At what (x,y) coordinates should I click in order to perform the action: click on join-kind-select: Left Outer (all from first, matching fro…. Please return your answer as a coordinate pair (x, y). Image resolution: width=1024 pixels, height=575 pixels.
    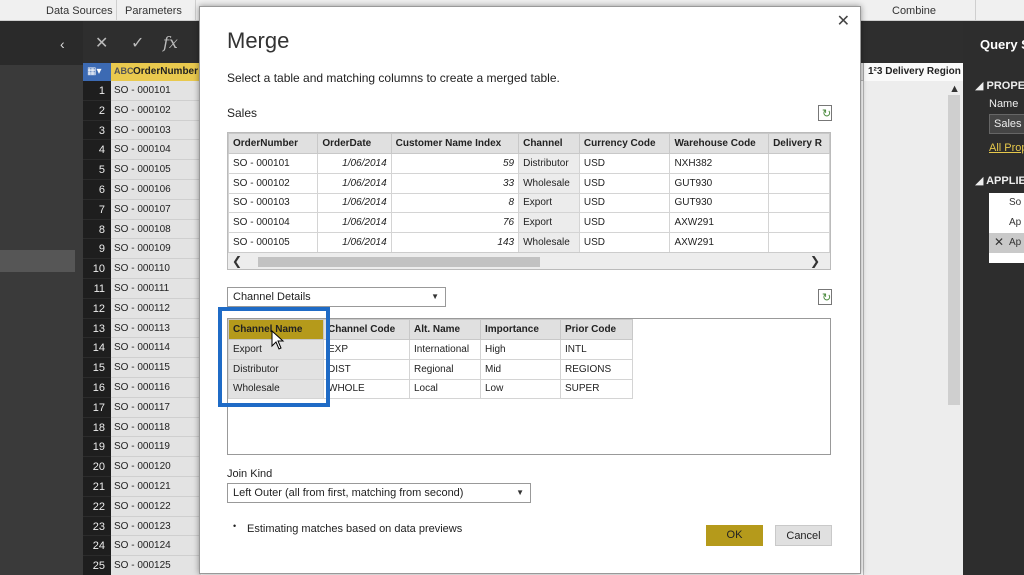
    Looking at the image, I should click on (379, 493).